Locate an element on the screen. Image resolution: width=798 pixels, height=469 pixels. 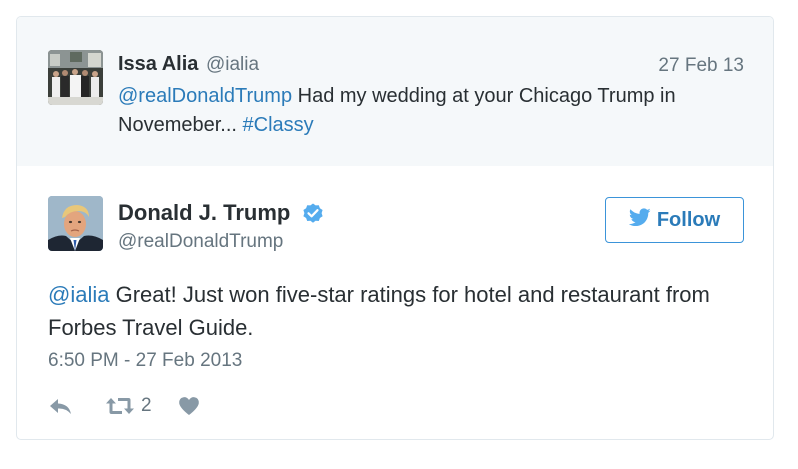
wedding-photo-avatar-icon is located at coordinates (75, 77).